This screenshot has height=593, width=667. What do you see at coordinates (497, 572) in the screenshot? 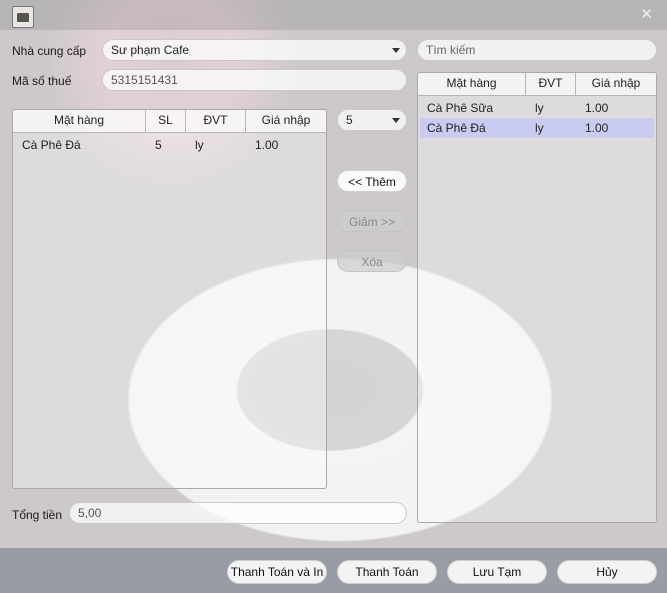
I see `save-draft-button: Lưu Tạm` at bounding box center [497, 572].